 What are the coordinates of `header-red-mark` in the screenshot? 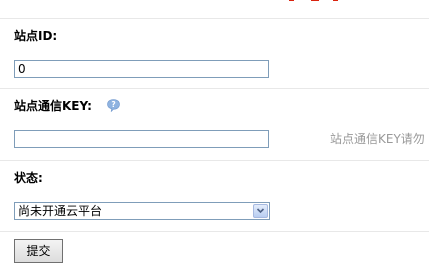 It's located at (321, 1).